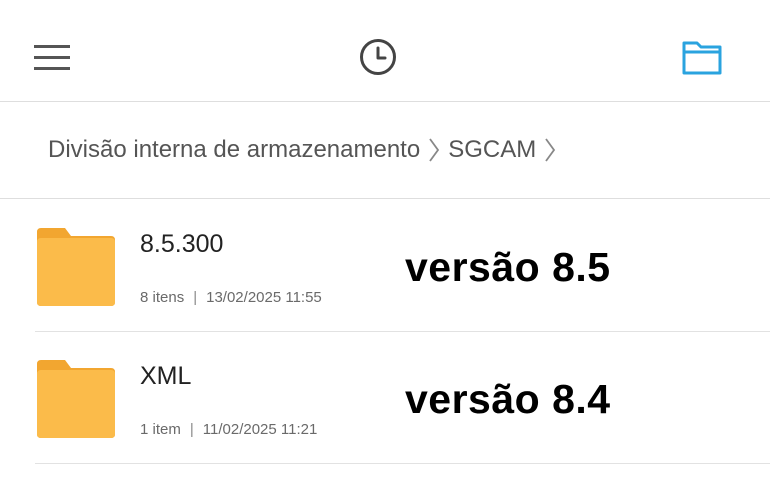 The image size is (770, 480). What do you see at coordinates (260, 429) in the screenshot?
I see `modified-date: 11/02/2025 11:21` at bounding box center [260, 429].